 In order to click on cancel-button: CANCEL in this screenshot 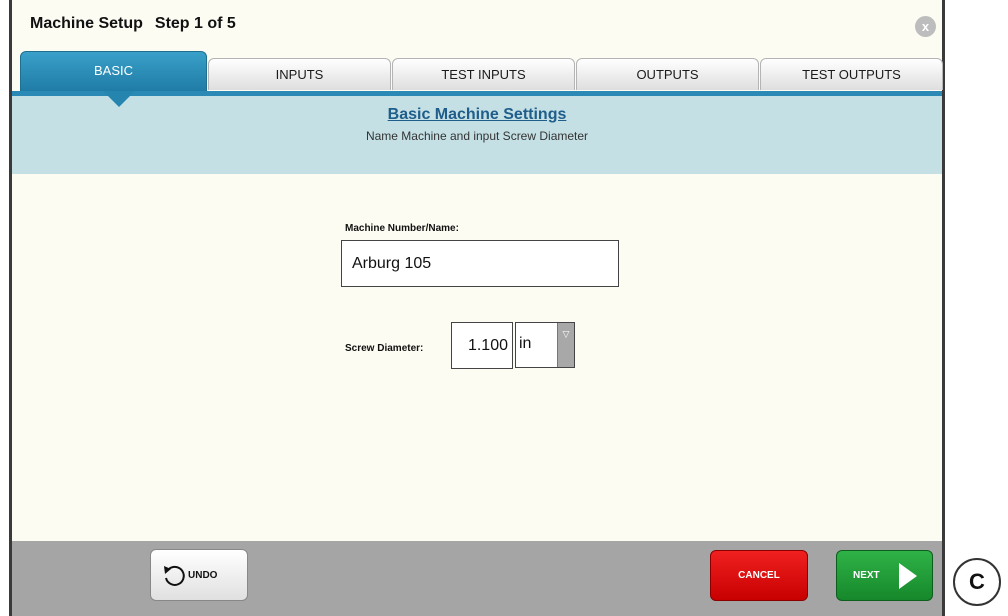, I will do `click(759, 575)`.